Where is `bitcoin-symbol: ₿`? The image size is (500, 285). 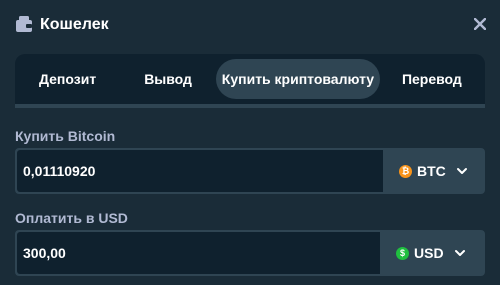
bitcoin-symbol: ₿ is located at coordinates (405, 171).